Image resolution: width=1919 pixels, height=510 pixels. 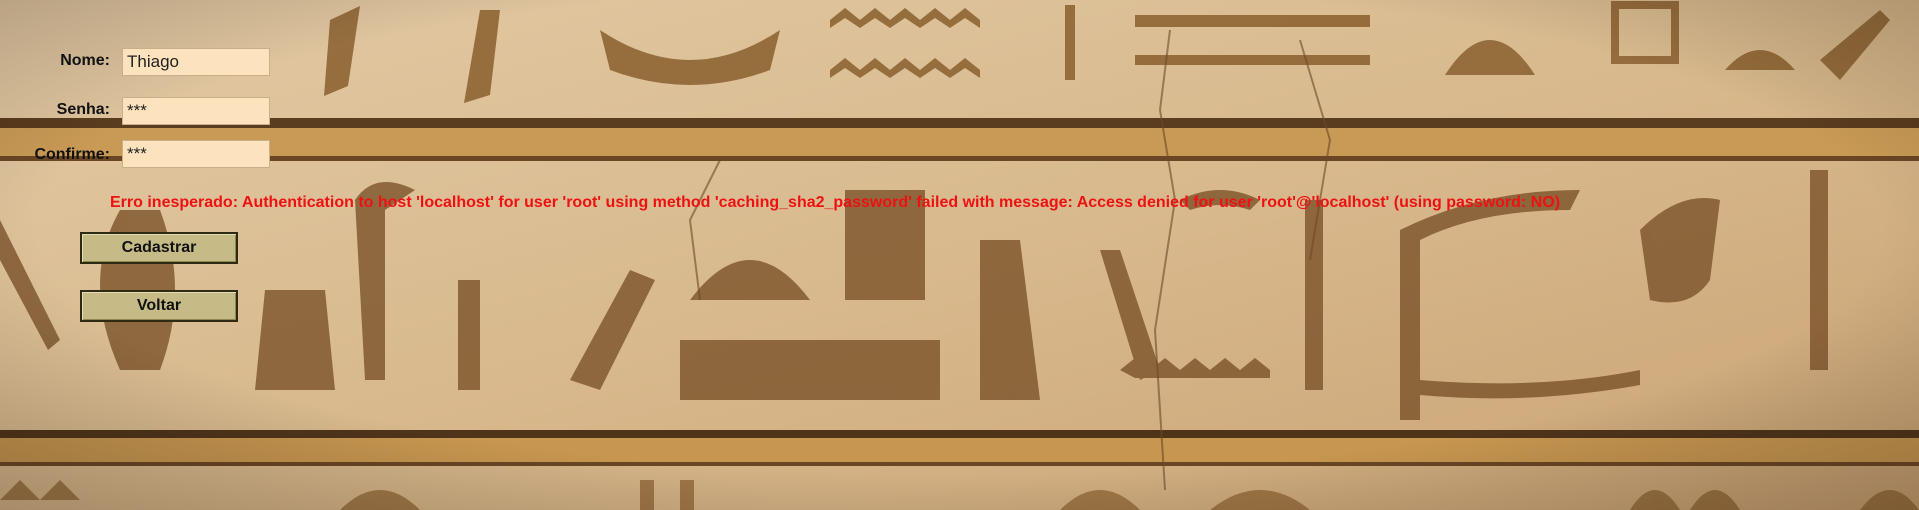 What do you see at coordinates (159, 248) in the screenshot?
I see `cadastrar-button: Cadastrar` at bounding box center [159, 248].